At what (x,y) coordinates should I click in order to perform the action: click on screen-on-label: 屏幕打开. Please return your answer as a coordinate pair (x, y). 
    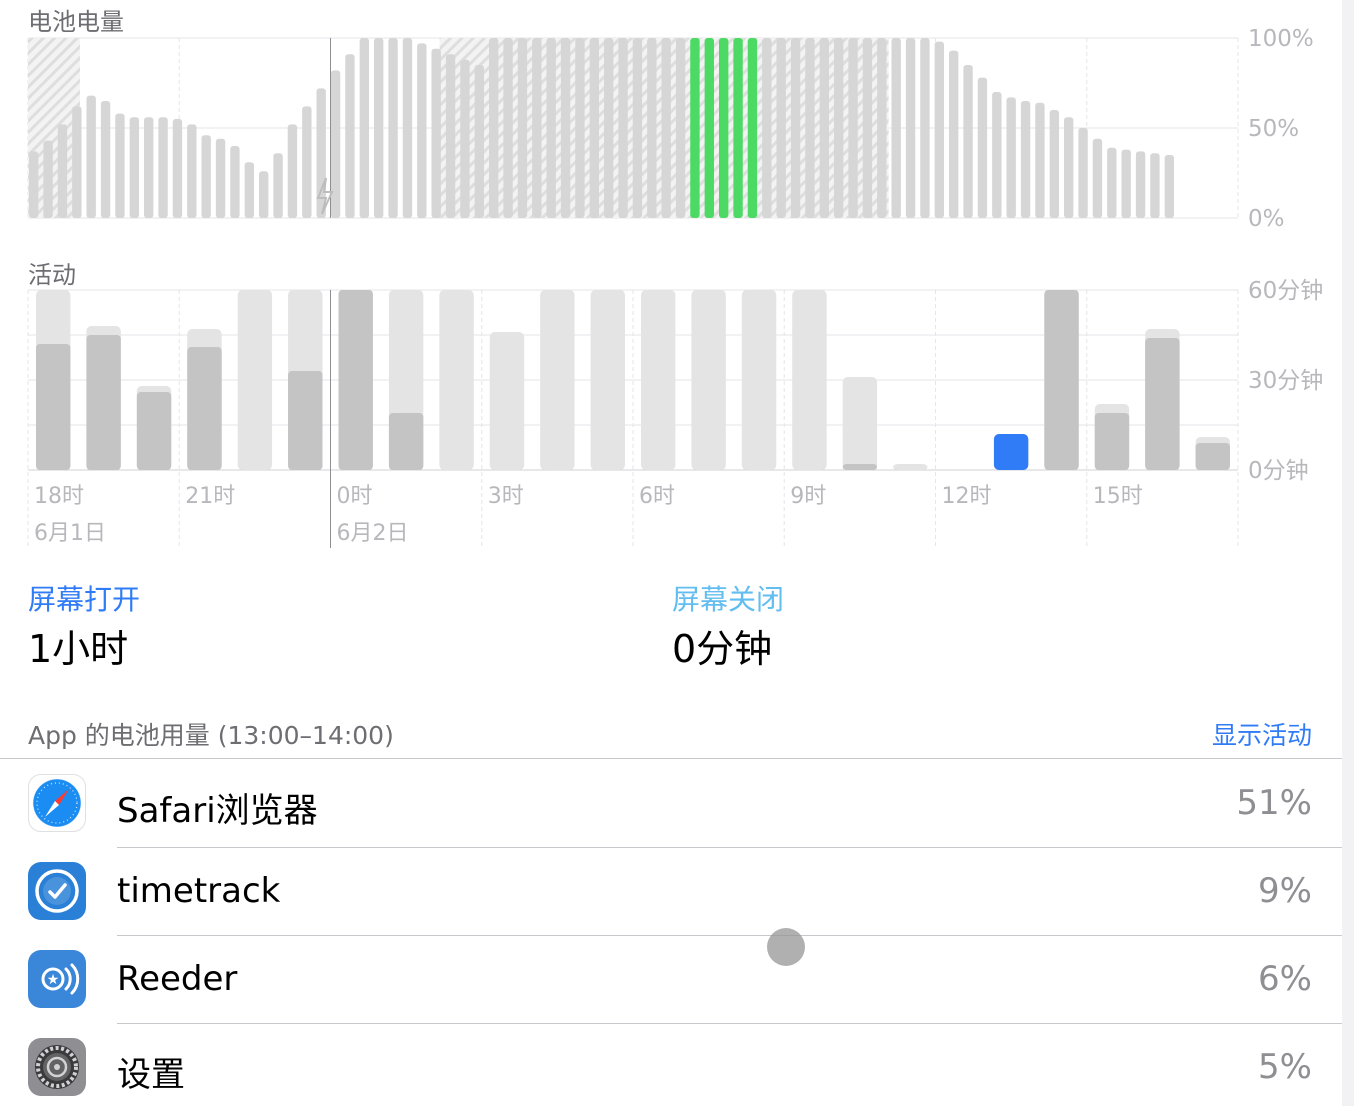
    Looking at the image, I should click on (84, 599).